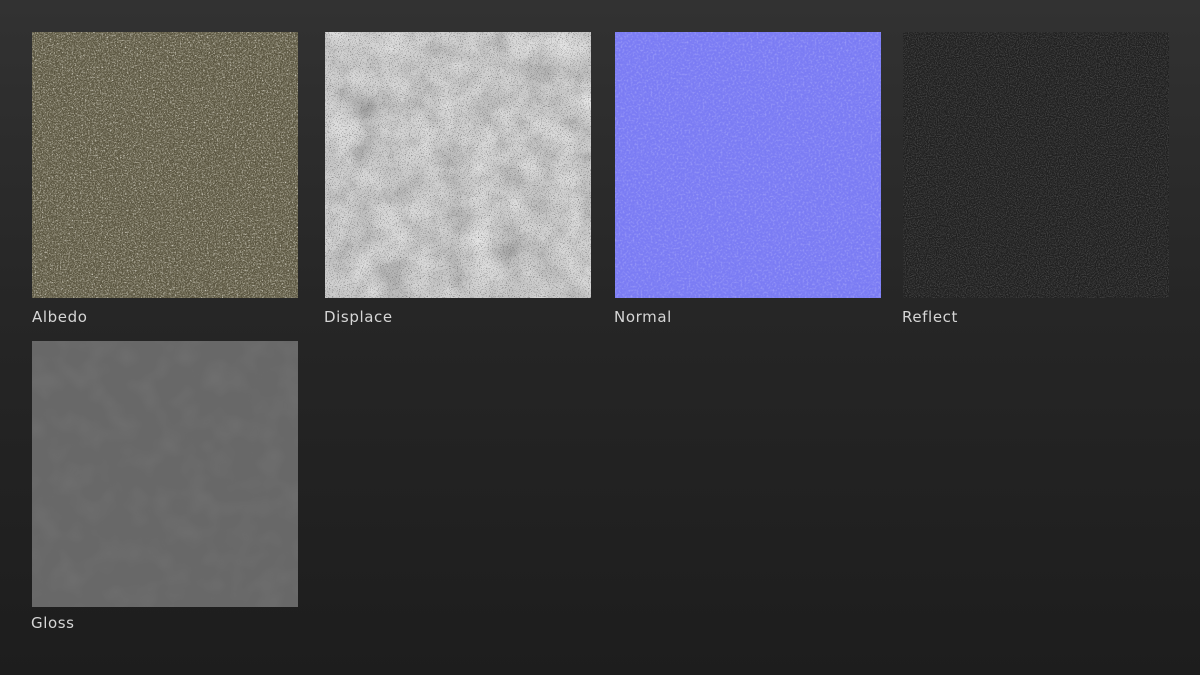 This screenshot has width=1200, height=675. I want to click on reflect-texture-image, so click(1036, 165).